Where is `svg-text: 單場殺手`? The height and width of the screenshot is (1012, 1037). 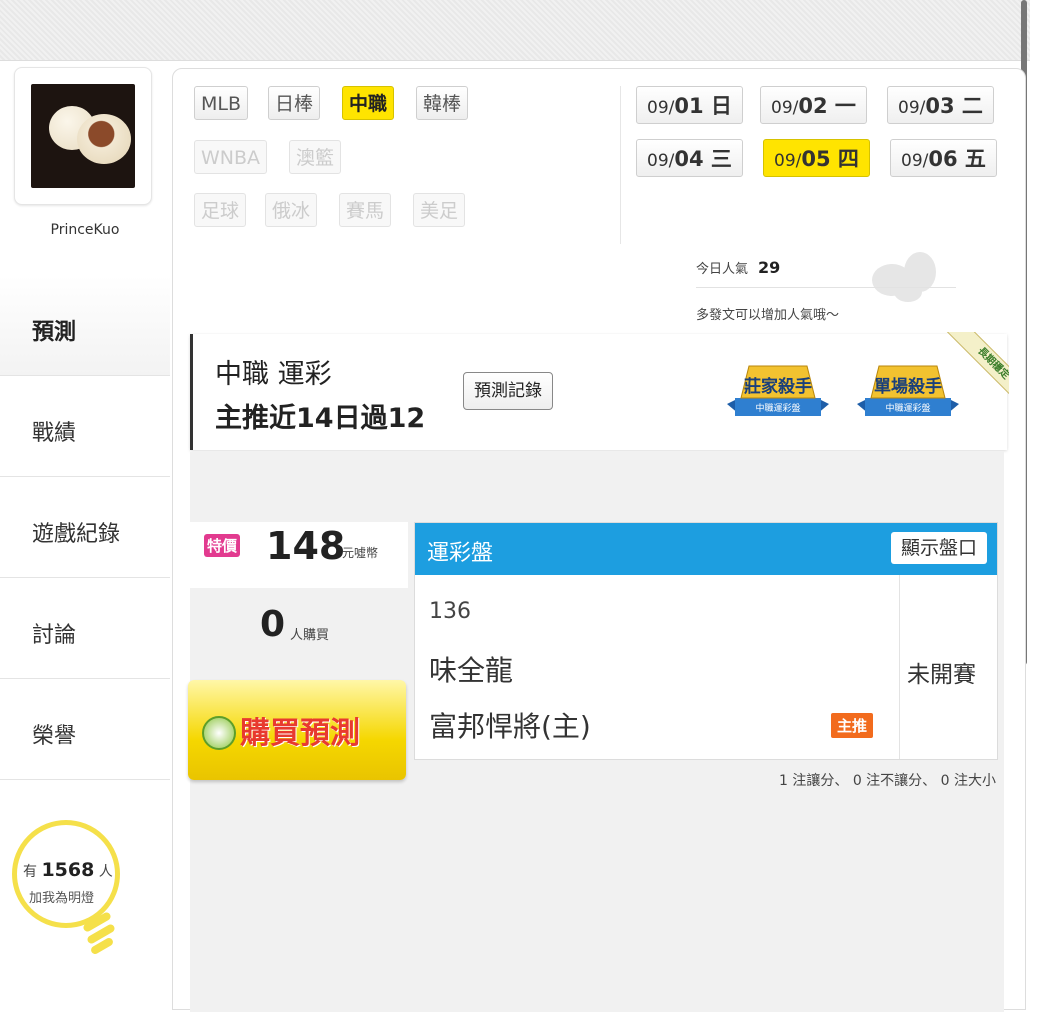 svg-text: 單場殺手 is located at coordinates (908, 386).